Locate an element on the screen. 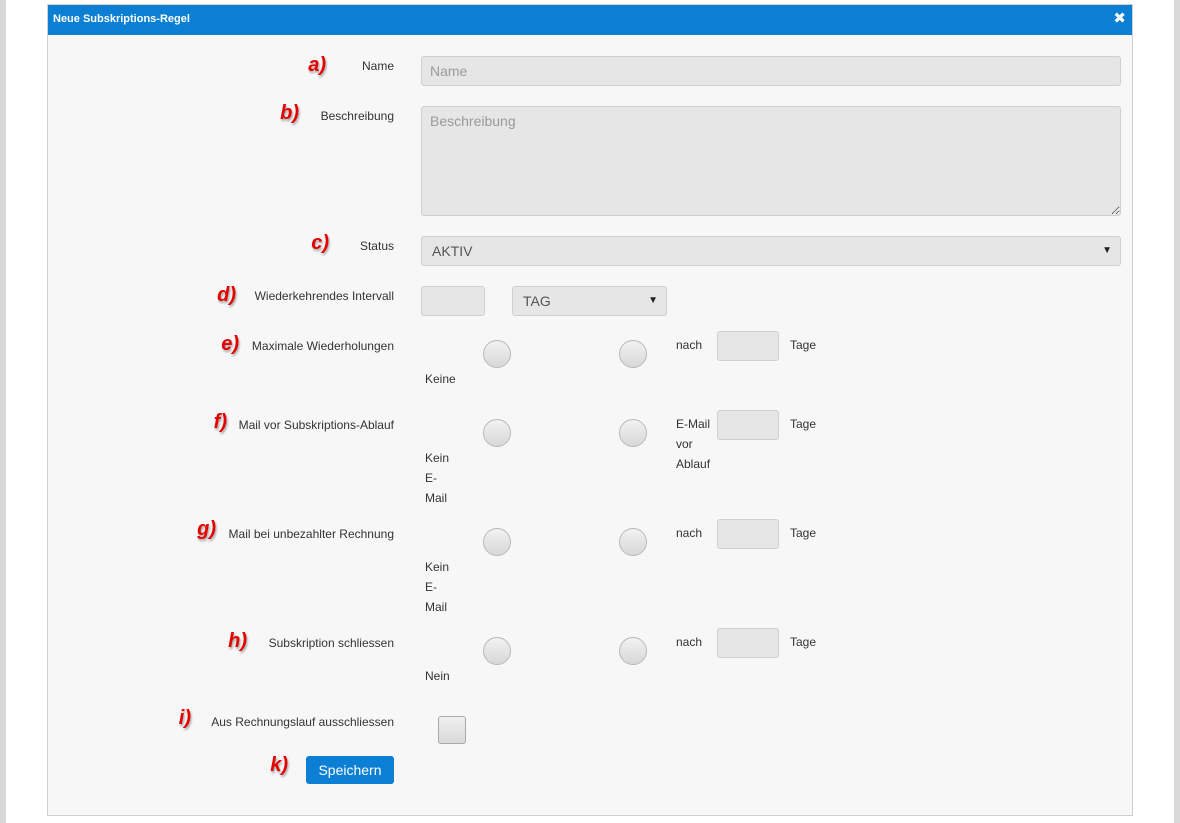  max-repetitions-none-label: Keine is located at coordinates (440, 379).